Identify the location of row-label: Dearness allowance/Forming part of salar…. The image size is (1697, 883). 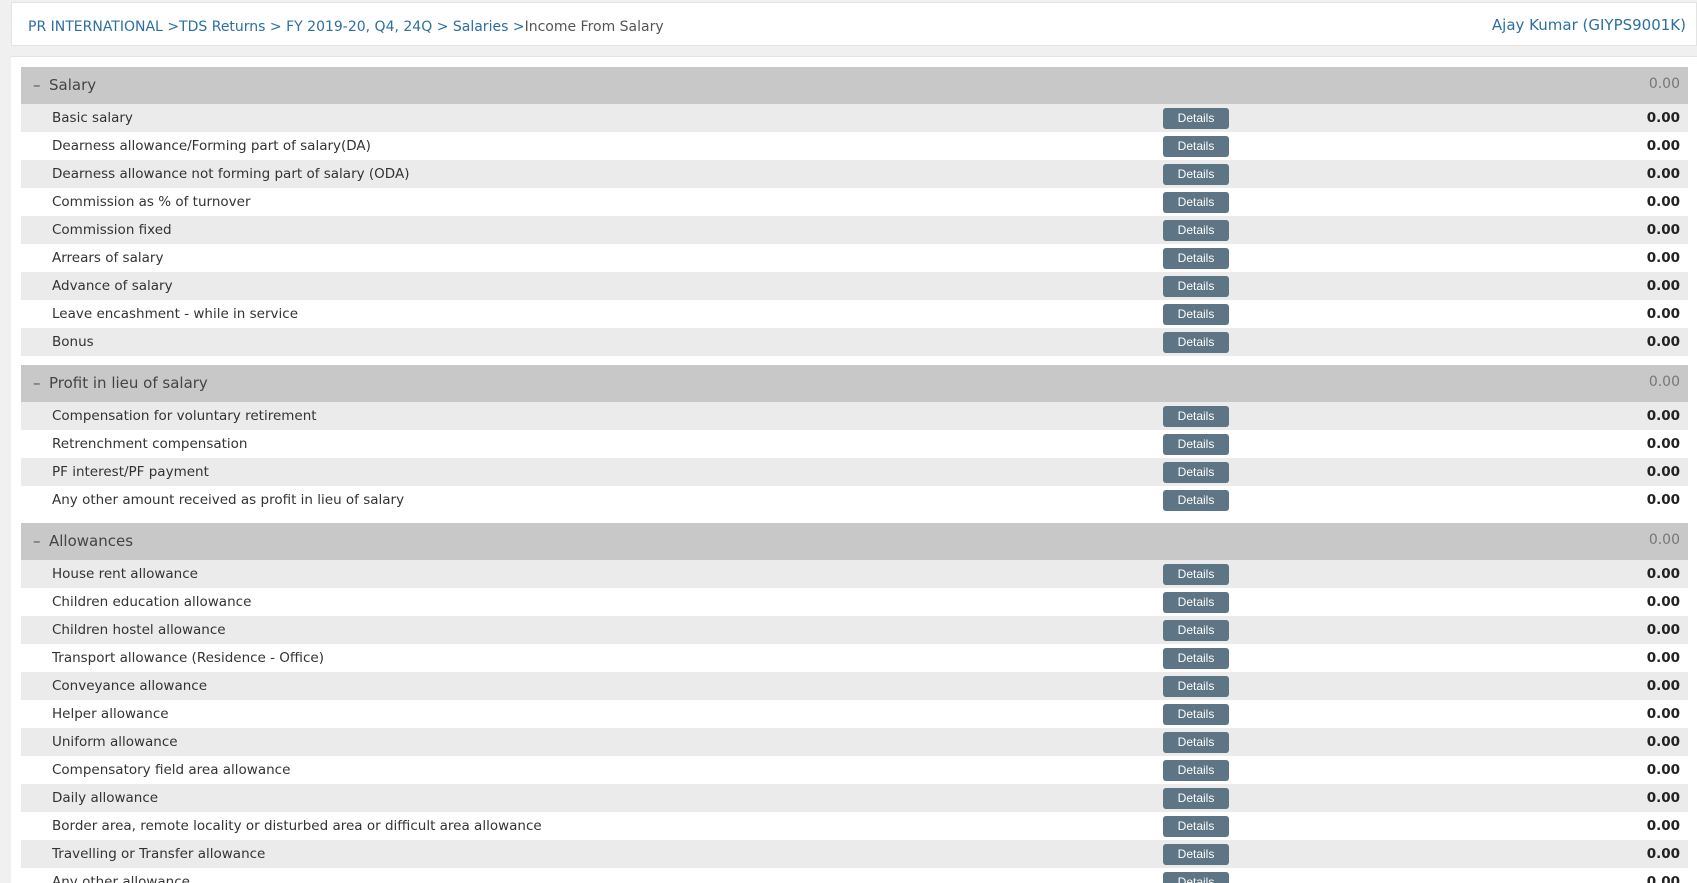
(211, 146).